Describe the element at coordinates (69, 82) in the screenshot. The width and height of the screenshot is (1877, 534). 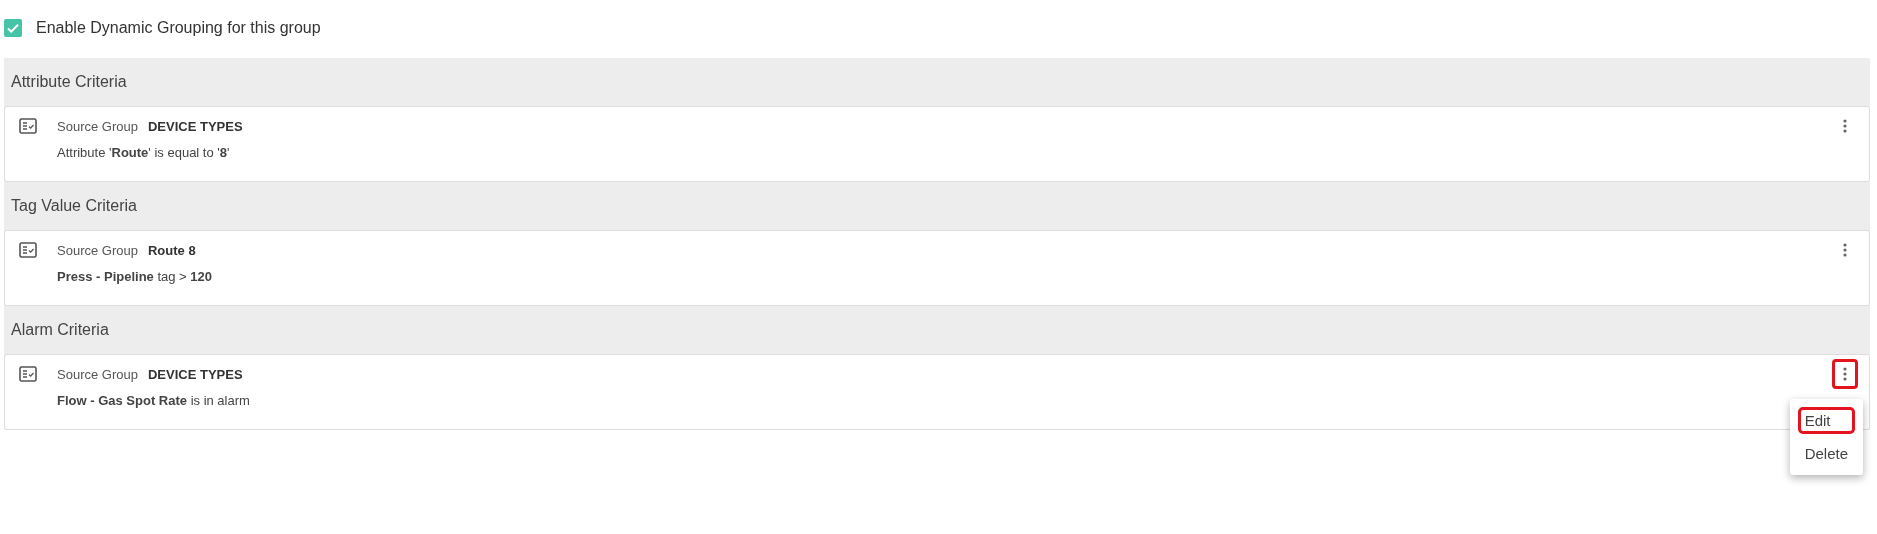
I see `section-header: Attribute Criteria` at that location.